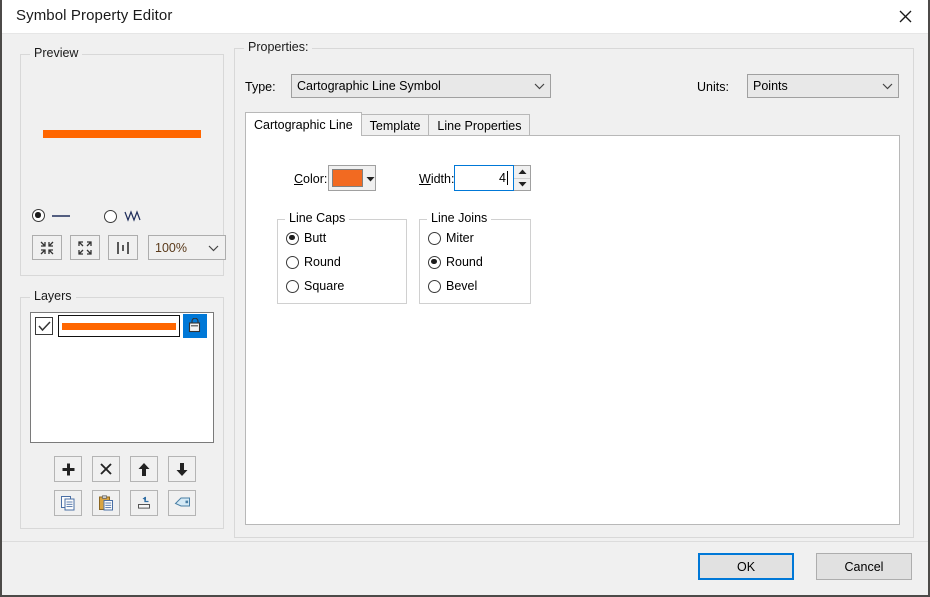  I want to click on window-title: Symbol Property Editor, so click(94, 15).